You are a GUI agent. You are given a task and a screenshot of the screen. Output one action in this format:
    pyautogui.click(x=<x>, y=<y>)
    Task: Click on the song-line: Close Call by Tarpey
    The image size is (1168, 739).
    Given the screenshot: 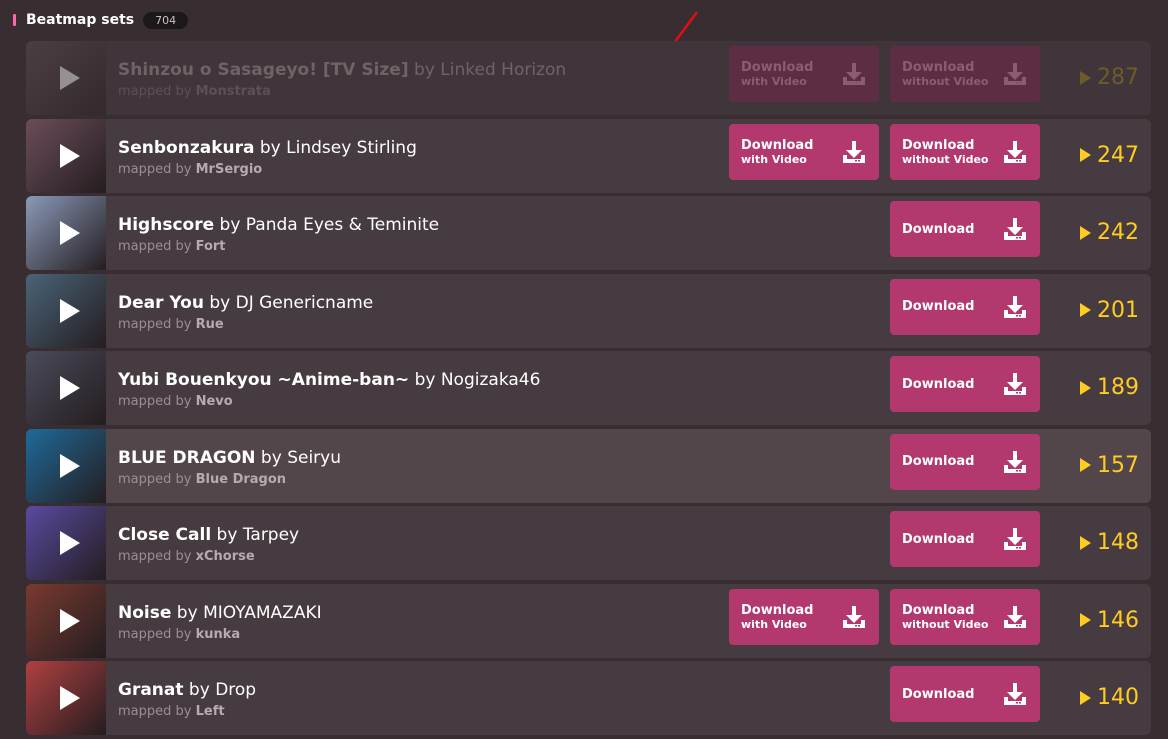 What is the action you would take?
    pyautogui.click(x=208, y=535)
    